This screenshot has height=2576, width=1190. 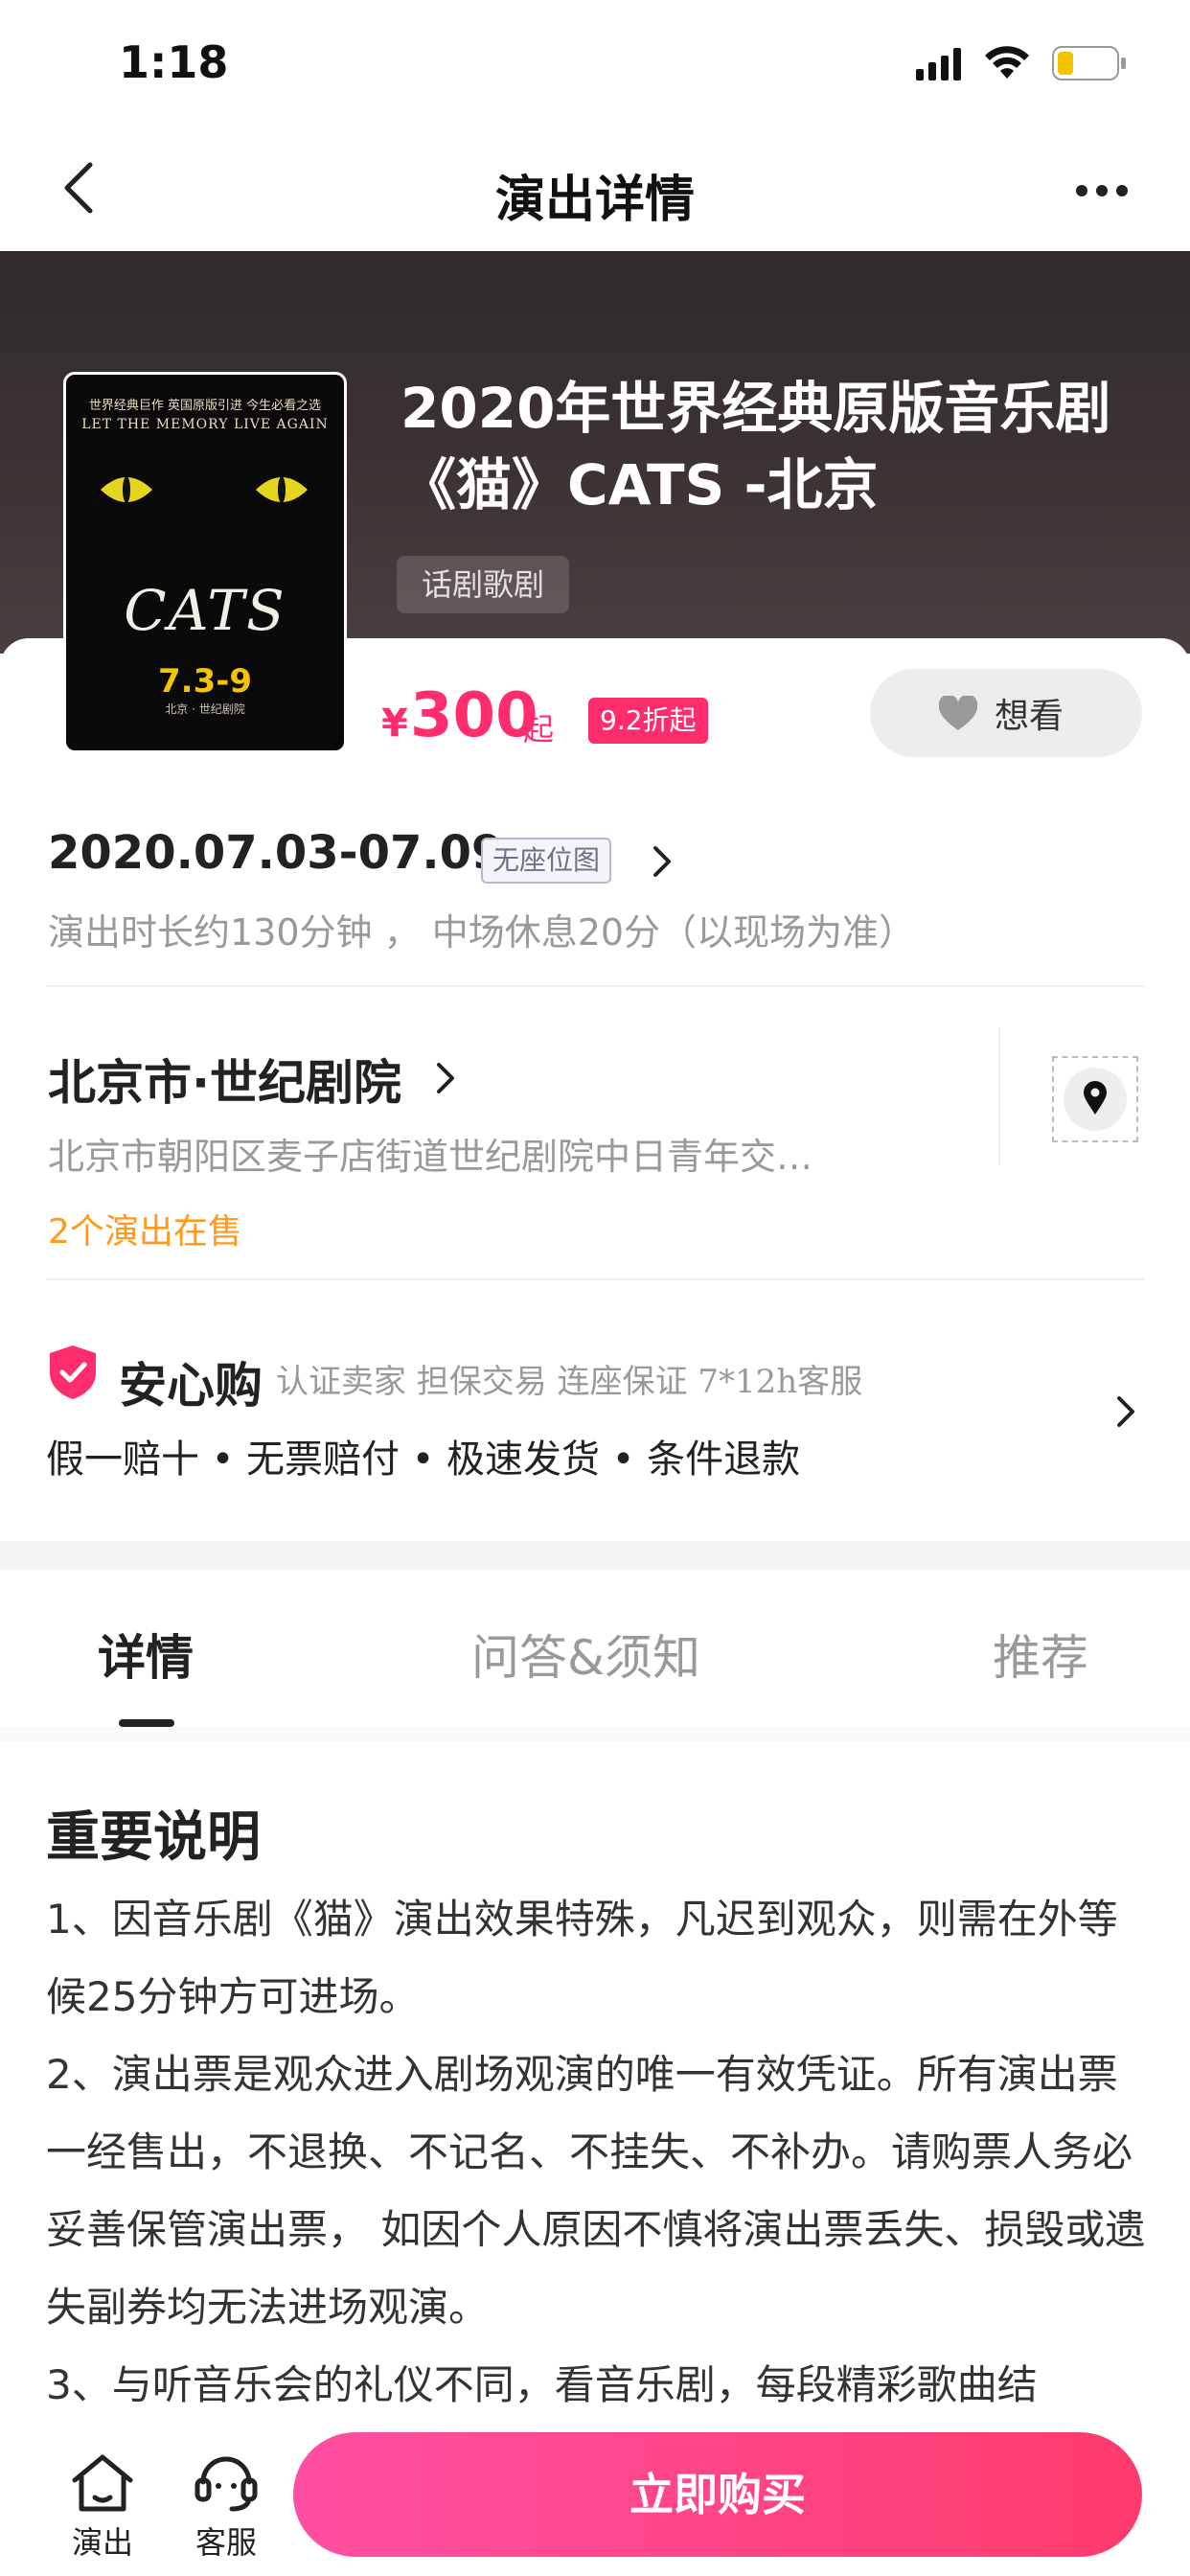 I want to click on map-button, so click(x=1095, y=1099).